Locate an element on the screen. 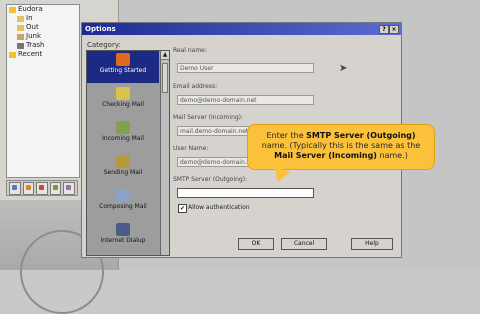  allow-authentication-checkbox: ✔ is located at coordinates (182, 208).